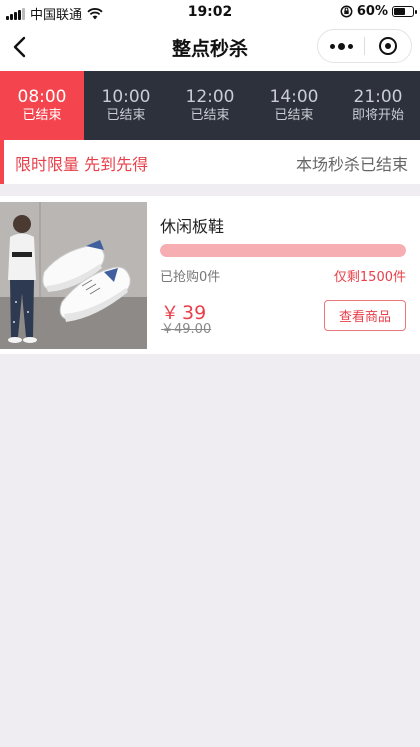 This screenshot has width=420, height=747. What do you see at coordinates (341, 46) in the screenshot?
I see `more-button` at bounding box center [341, 46].